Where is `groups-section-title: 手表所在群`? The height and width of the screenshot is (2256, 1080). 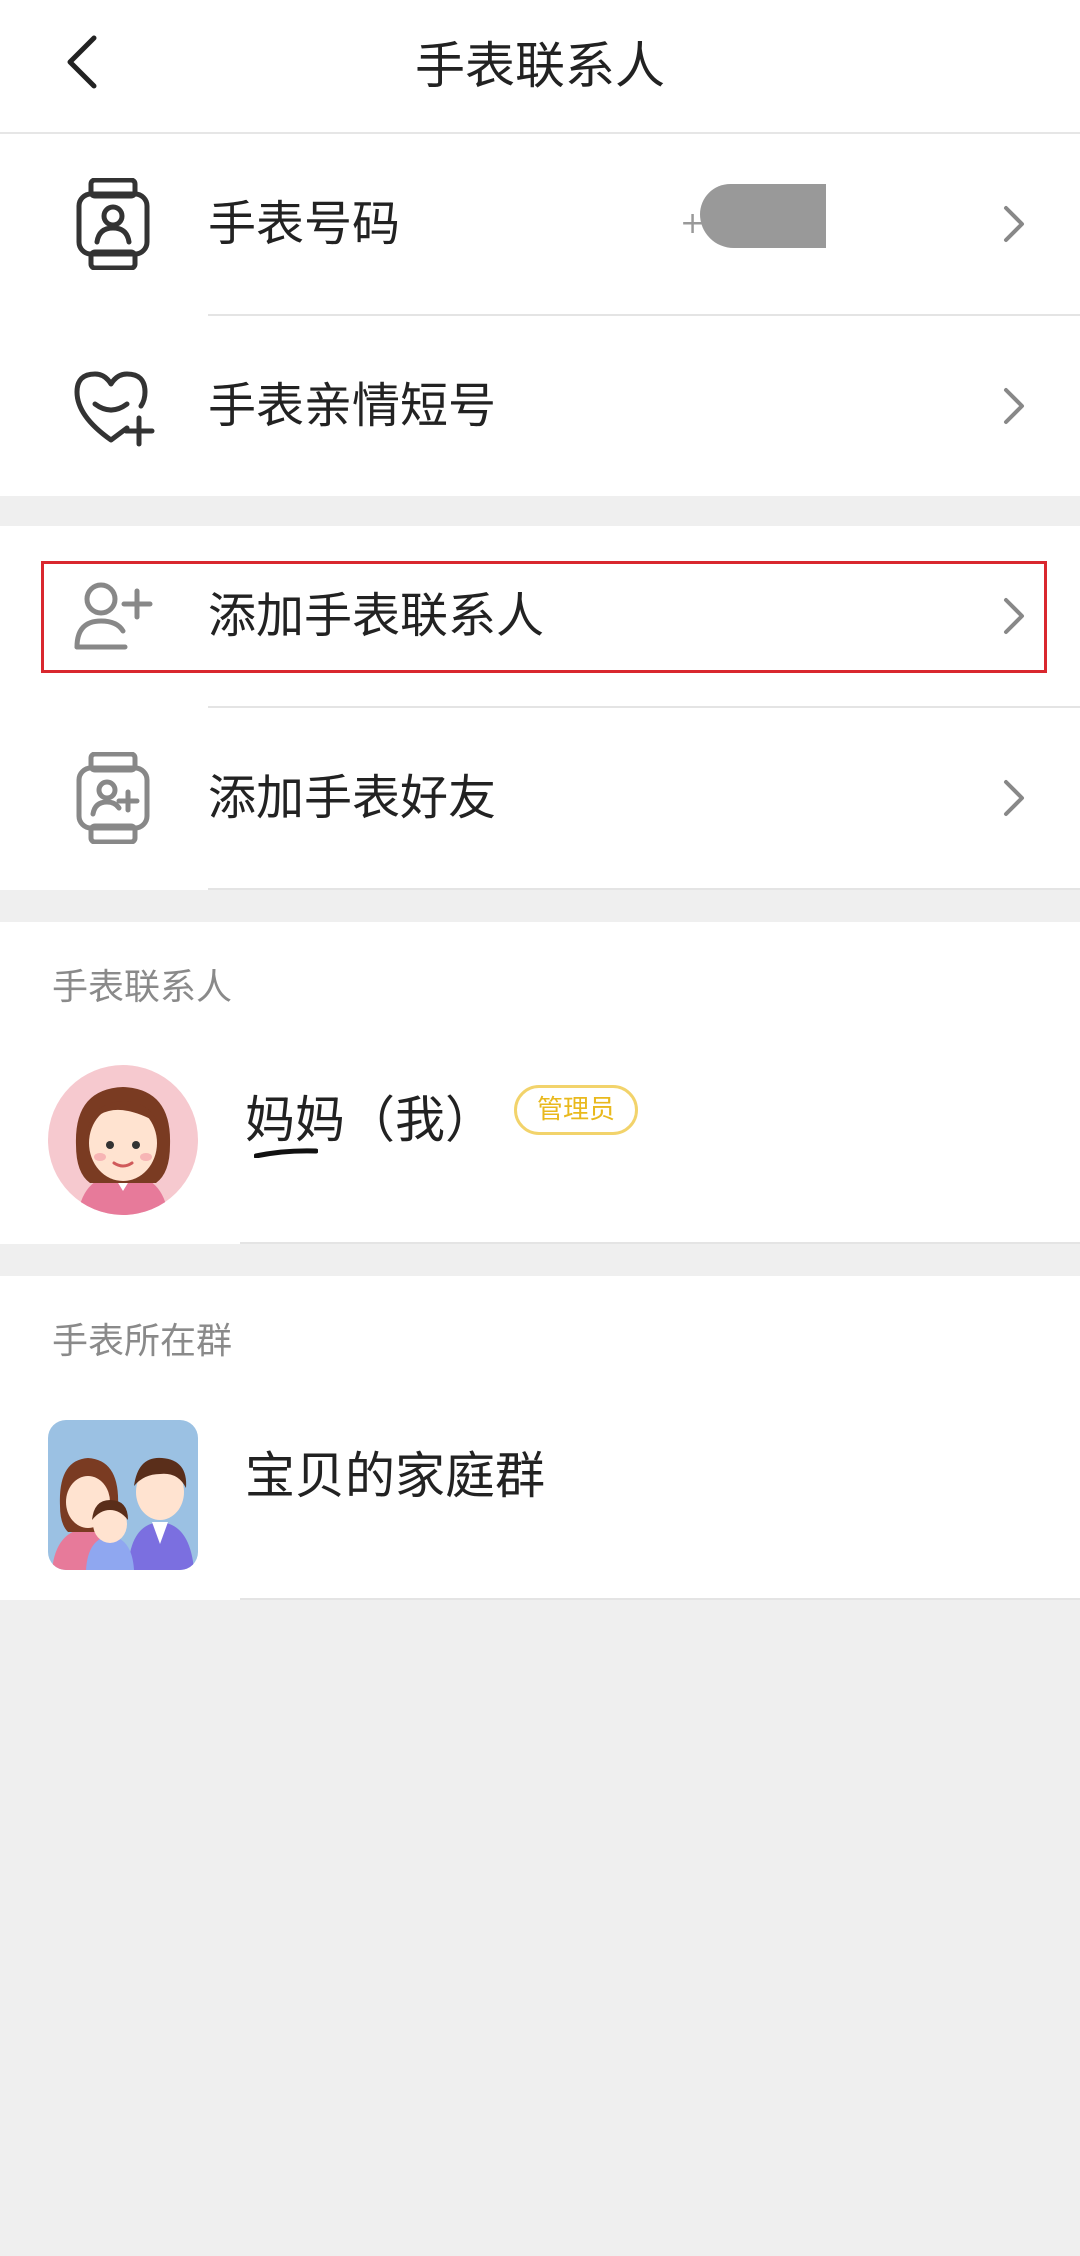 groups-section-title: 手表所在群 is located at coordinates (142, 1341).